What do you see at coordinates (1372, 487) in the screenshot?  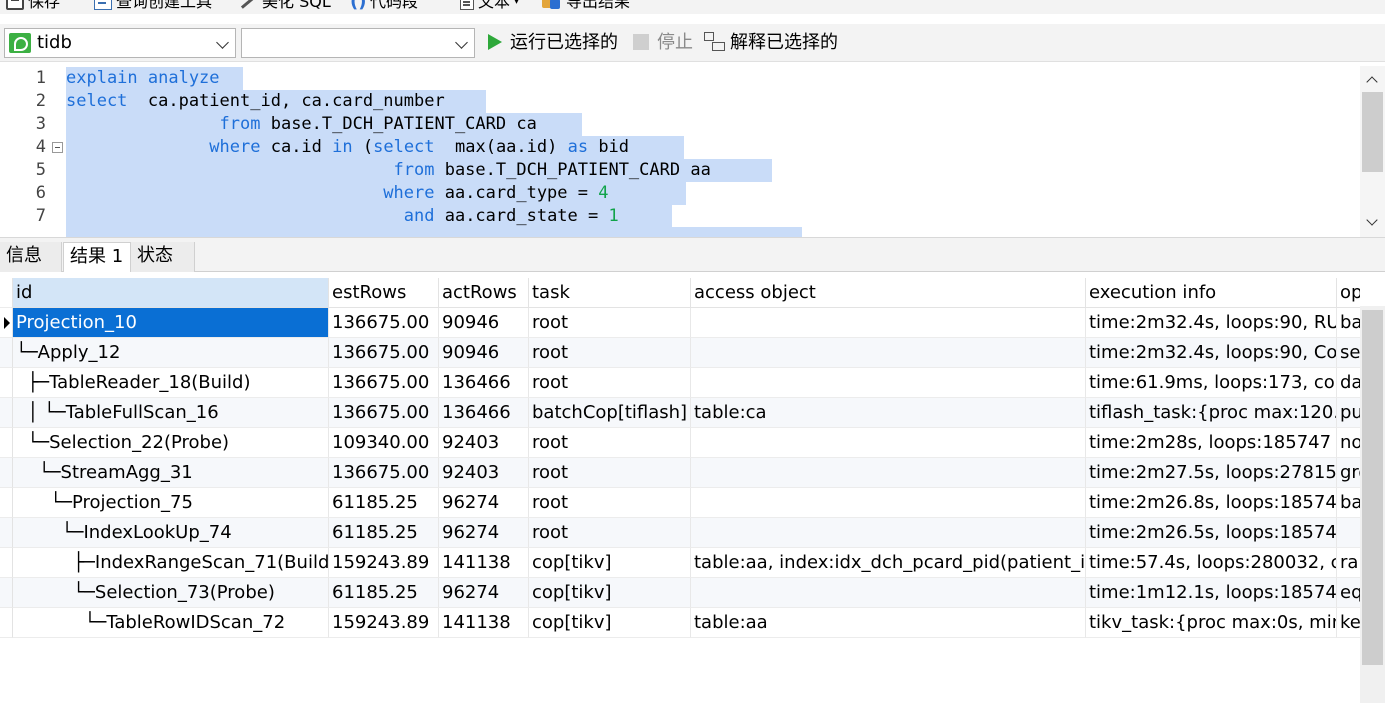 I see `grid-scroll-thumb` at bounding box center [1372, 487].